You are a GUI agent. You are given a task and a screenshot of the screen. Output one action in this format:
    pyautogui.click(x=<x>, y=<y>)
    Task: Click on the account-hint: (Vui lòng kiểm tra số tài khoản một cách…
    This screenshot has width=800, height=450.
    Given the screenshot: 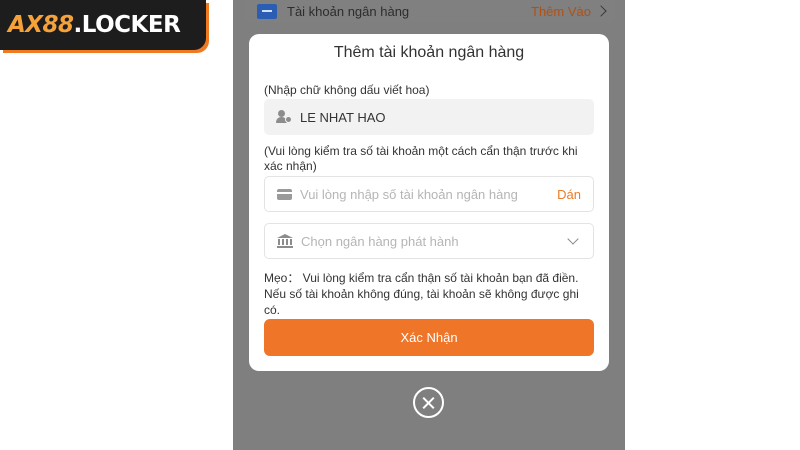 What is the action you would take?
    pyautogui.click(x=421, y=158)
    